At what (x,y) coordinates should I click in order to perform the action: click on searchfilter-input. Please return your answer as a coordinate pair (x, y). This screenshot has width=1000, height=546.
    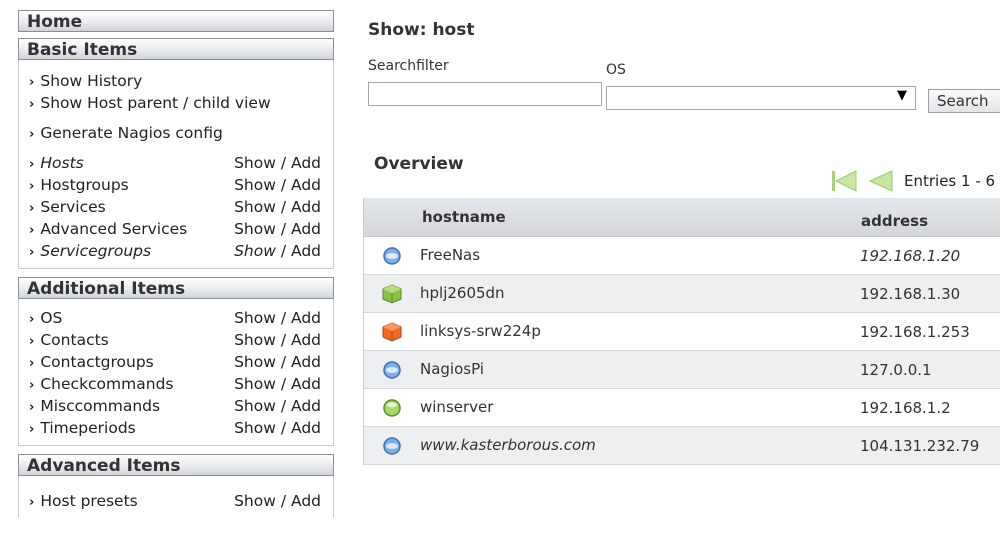
    Looking at the image, I should click on (485, 94).